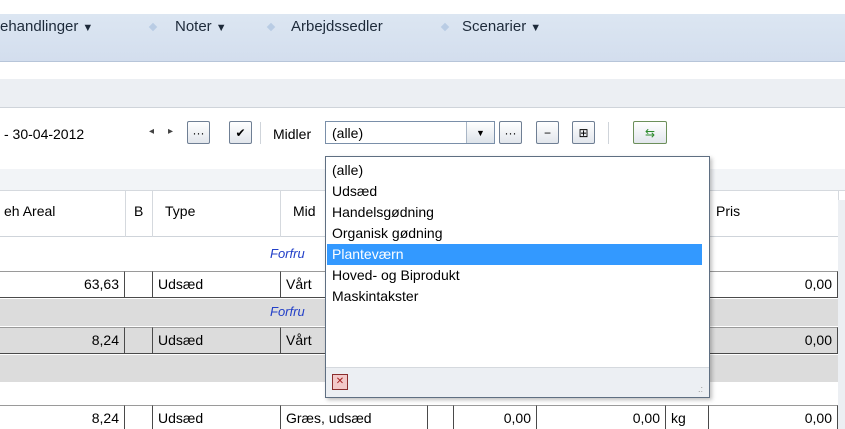  Describe the element at coordinates (292, 134) in the screenshot. I see `midler-label: Midler` at that location.